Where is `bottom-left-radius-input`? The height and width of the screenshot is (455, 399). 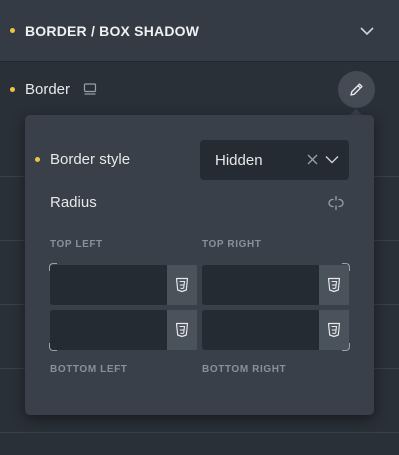 bottom-left-radius-input is located at coordinates (108, 330).